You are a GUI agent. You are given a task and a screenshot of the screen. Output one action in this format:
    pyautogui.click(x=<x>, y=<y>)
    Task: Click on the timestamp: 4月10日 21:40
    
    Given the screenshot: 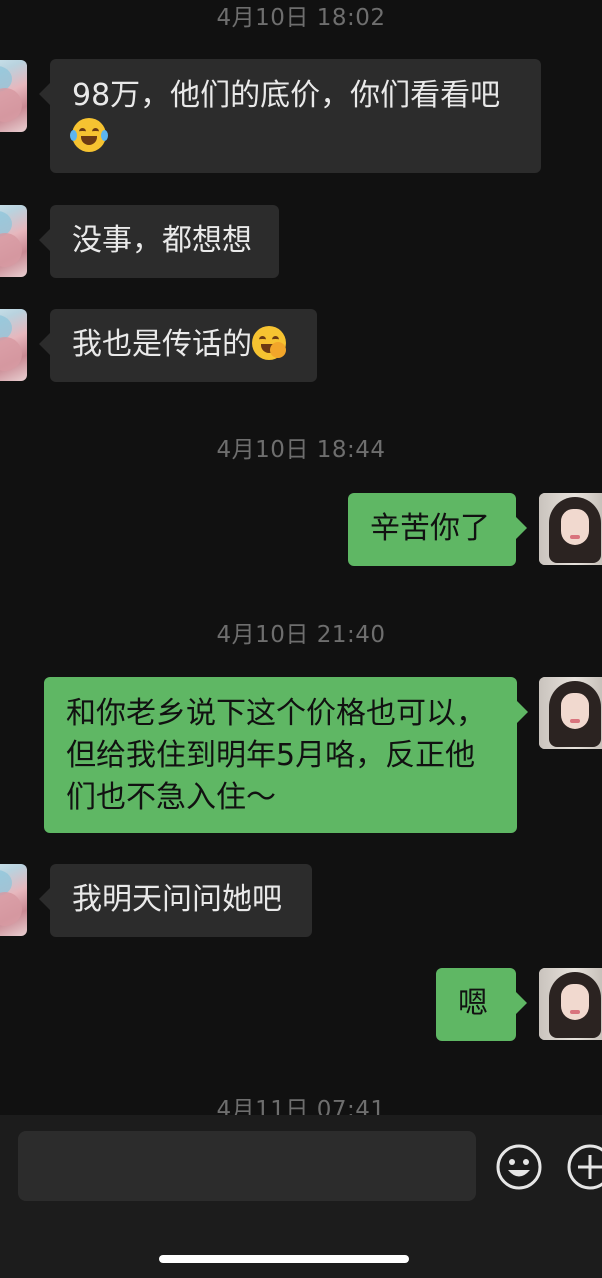 What is the action you would take?
    pyautogui.click(x=301, y=635)
    